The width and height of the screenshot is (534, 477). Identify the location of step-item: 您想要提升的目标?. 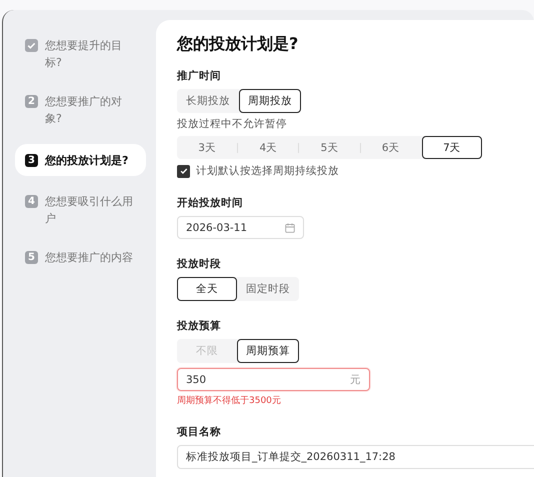
(80, 54).